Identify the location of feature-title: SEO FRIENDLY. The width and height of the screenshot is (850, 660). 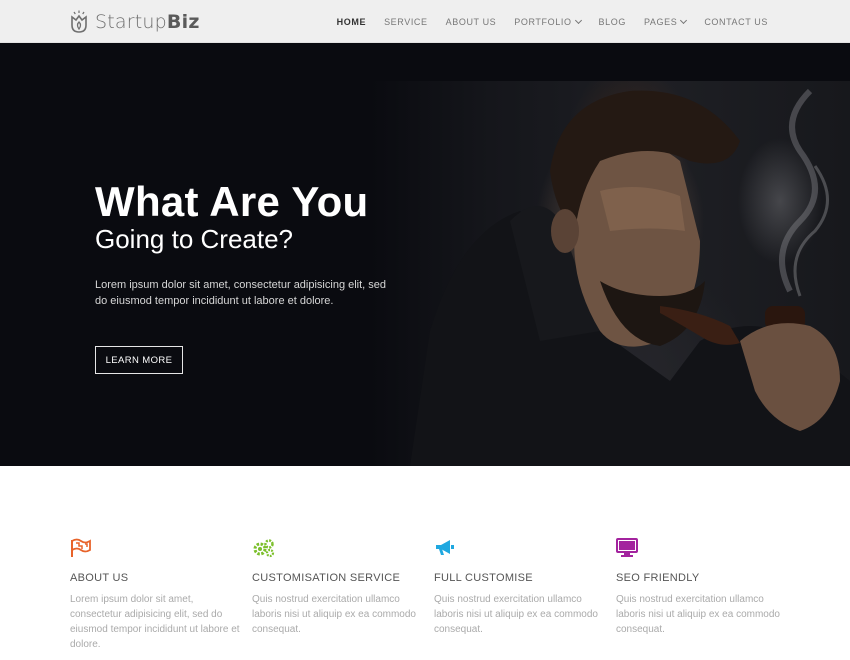
(658, 578).